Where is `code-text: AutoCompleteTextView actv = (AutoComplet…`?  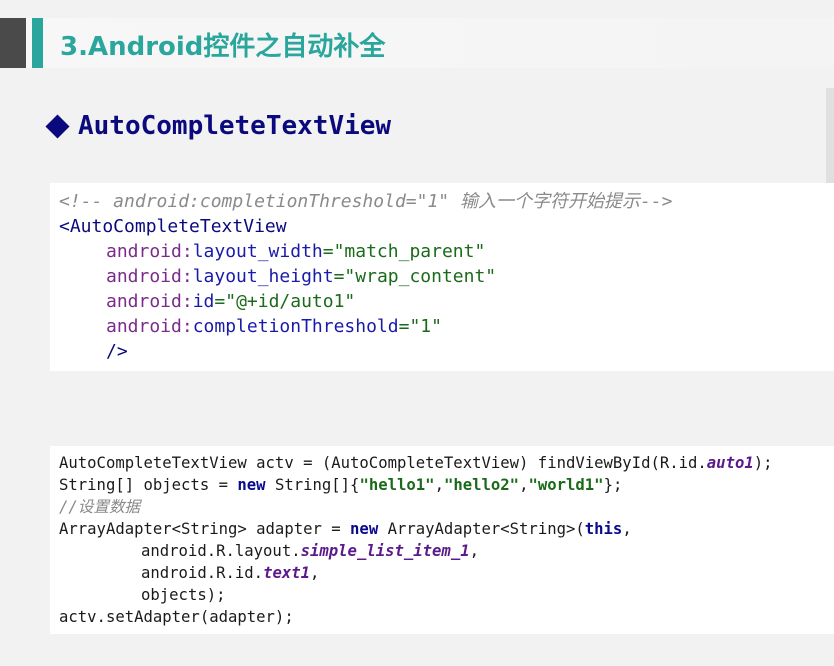
code-text: AutoCompleteTextView actv = (AutoComplet… is located at coordinates (383, 463).